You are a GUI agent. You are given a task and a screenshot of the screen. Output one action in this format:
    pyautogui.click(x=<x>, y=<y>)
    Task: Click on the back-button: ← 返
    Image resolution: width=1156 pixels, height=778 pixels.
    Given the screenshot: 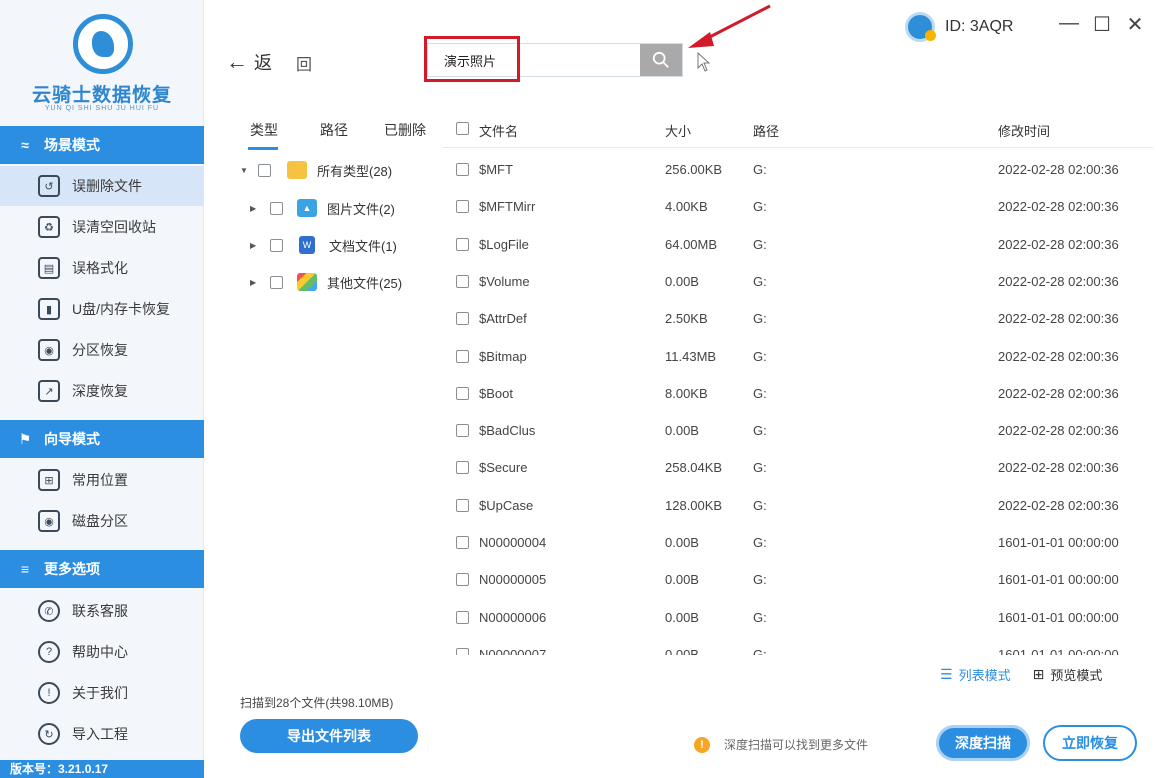 What is the action you would take?
    pyautogui.click(x=249, y=62)
    